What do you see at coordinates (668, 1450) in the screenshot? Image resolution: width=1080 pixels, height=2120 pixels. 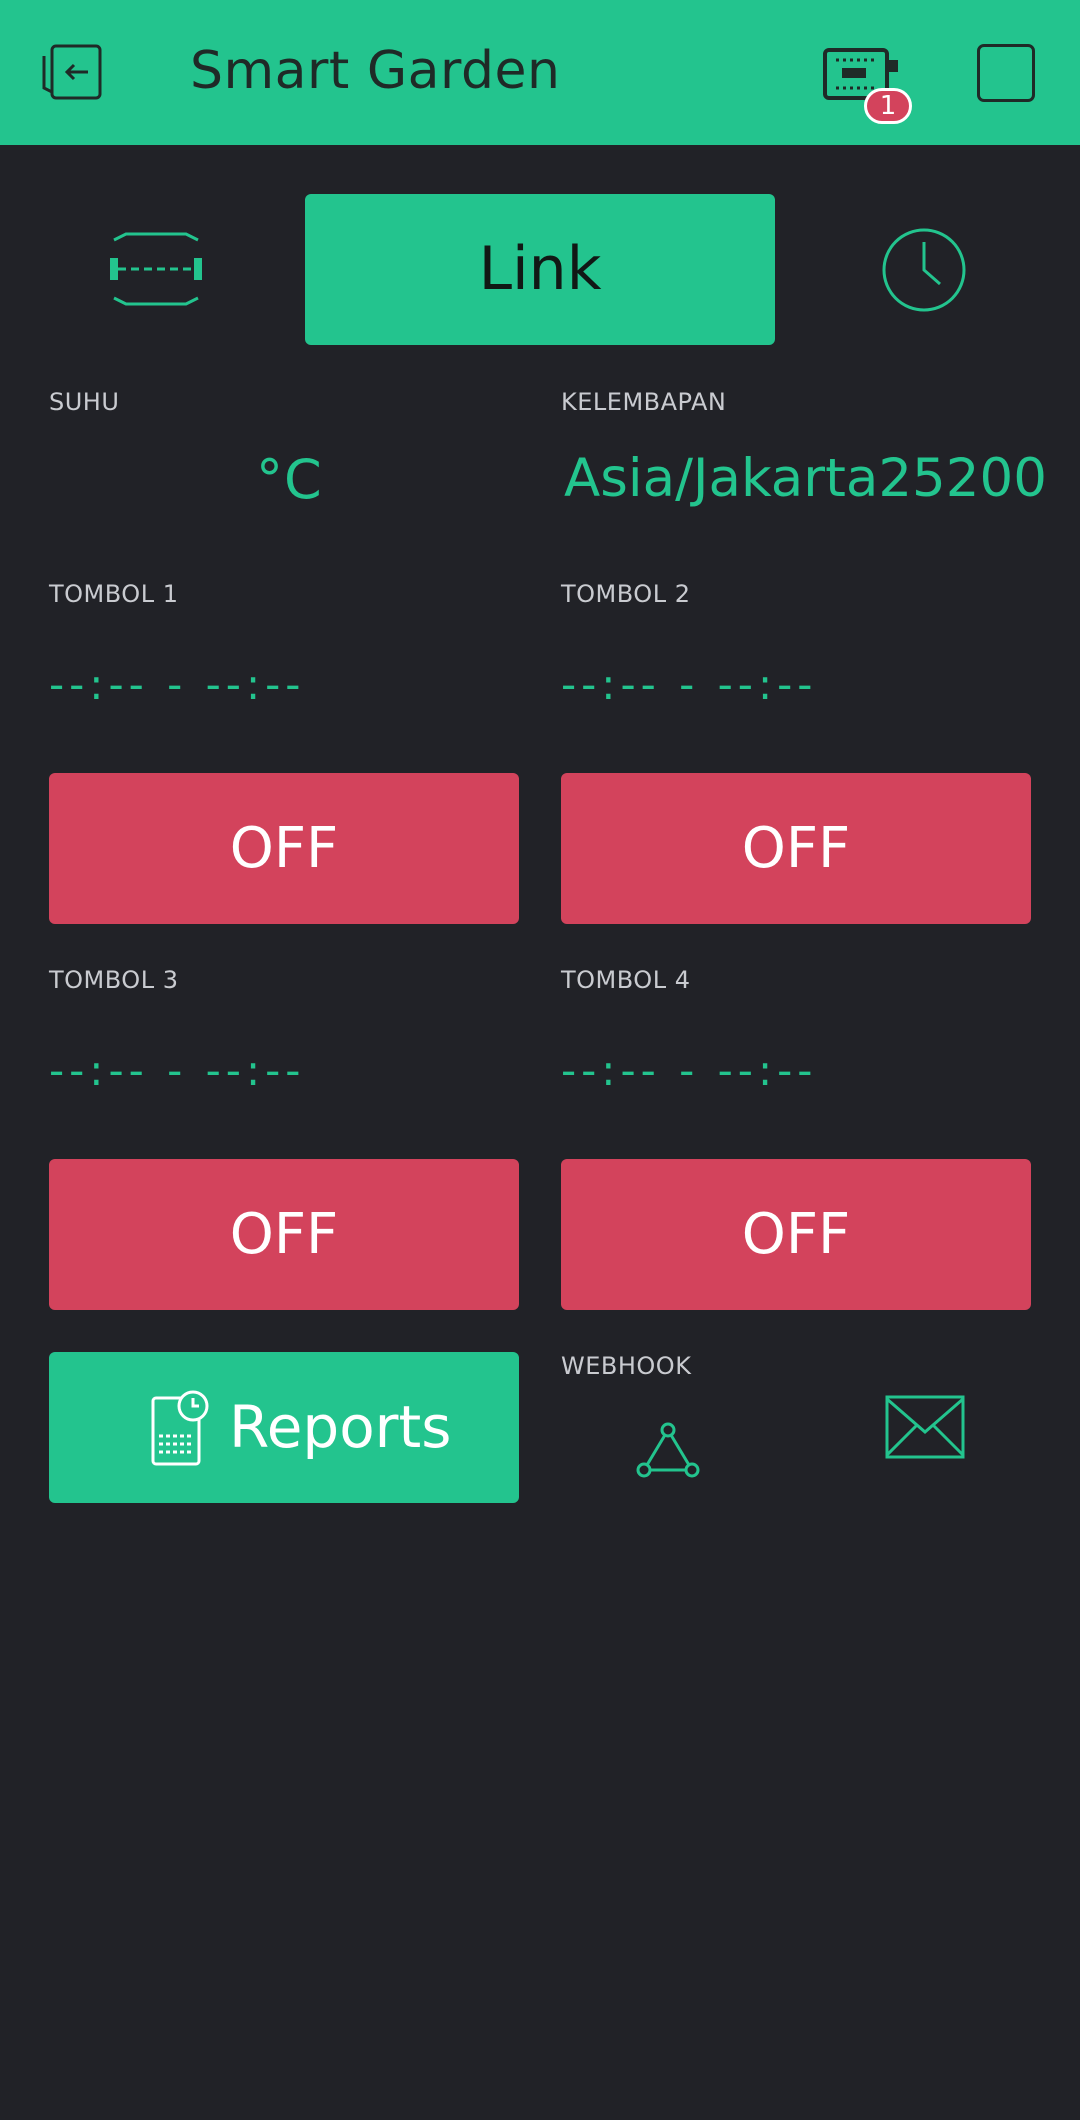 I see `webhook-icon` at bounding box center [668, 1450].